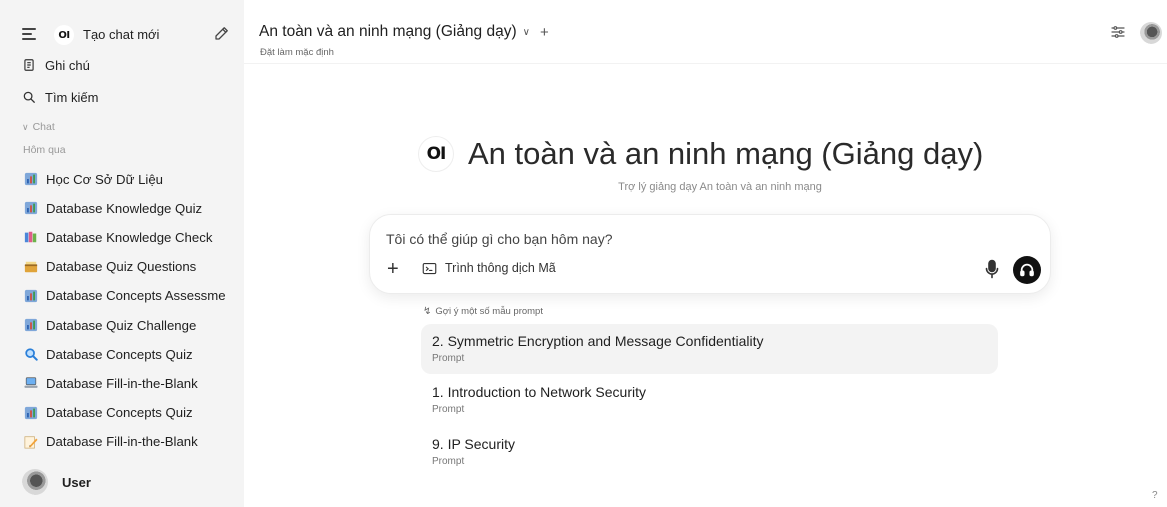 This screenshot has height=507, width=1167. Describe the element at coordinates (709, 452) in the screenshot. I see `prompt-suggestion: 9. IP Security Prompt` at that location.